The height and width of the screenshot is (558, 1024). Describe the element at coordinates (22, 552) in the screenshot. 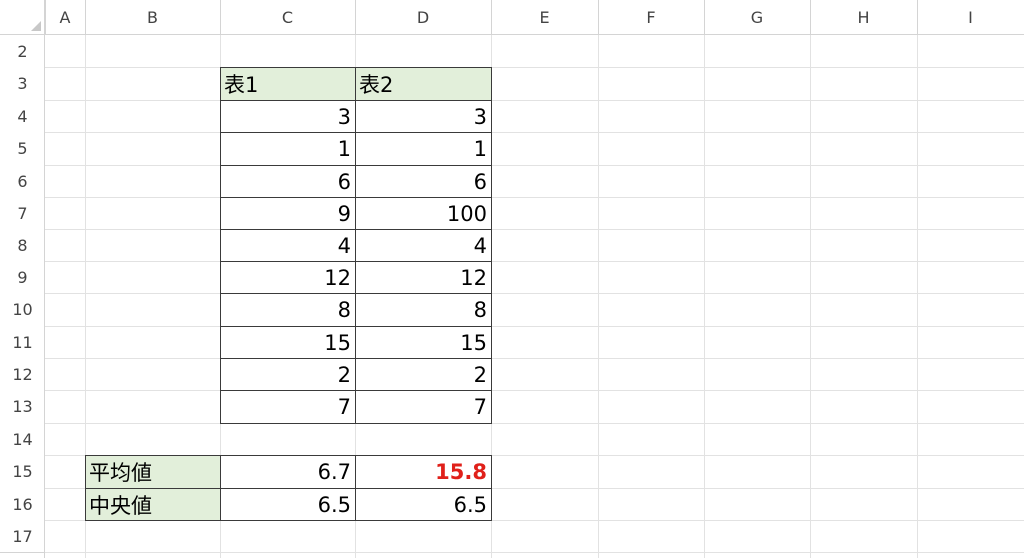

I see `row-header-separator` at that location.